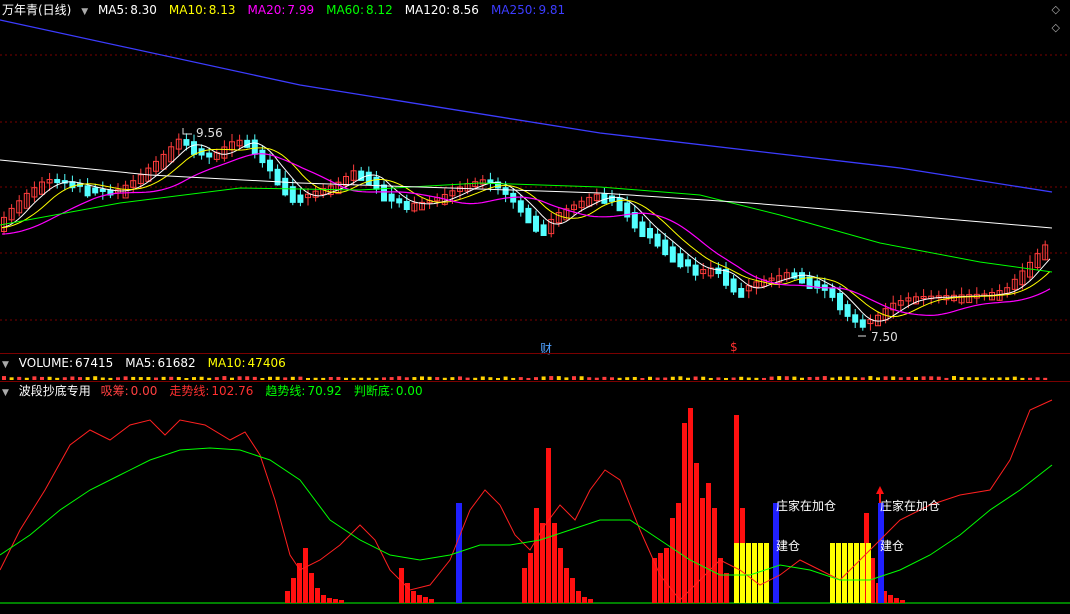 This screenshot has height=614, width=1070. Describe the element at coordinates (892, 546) in the screenshot. I see `build-position-label-2: 建仓` at that location.